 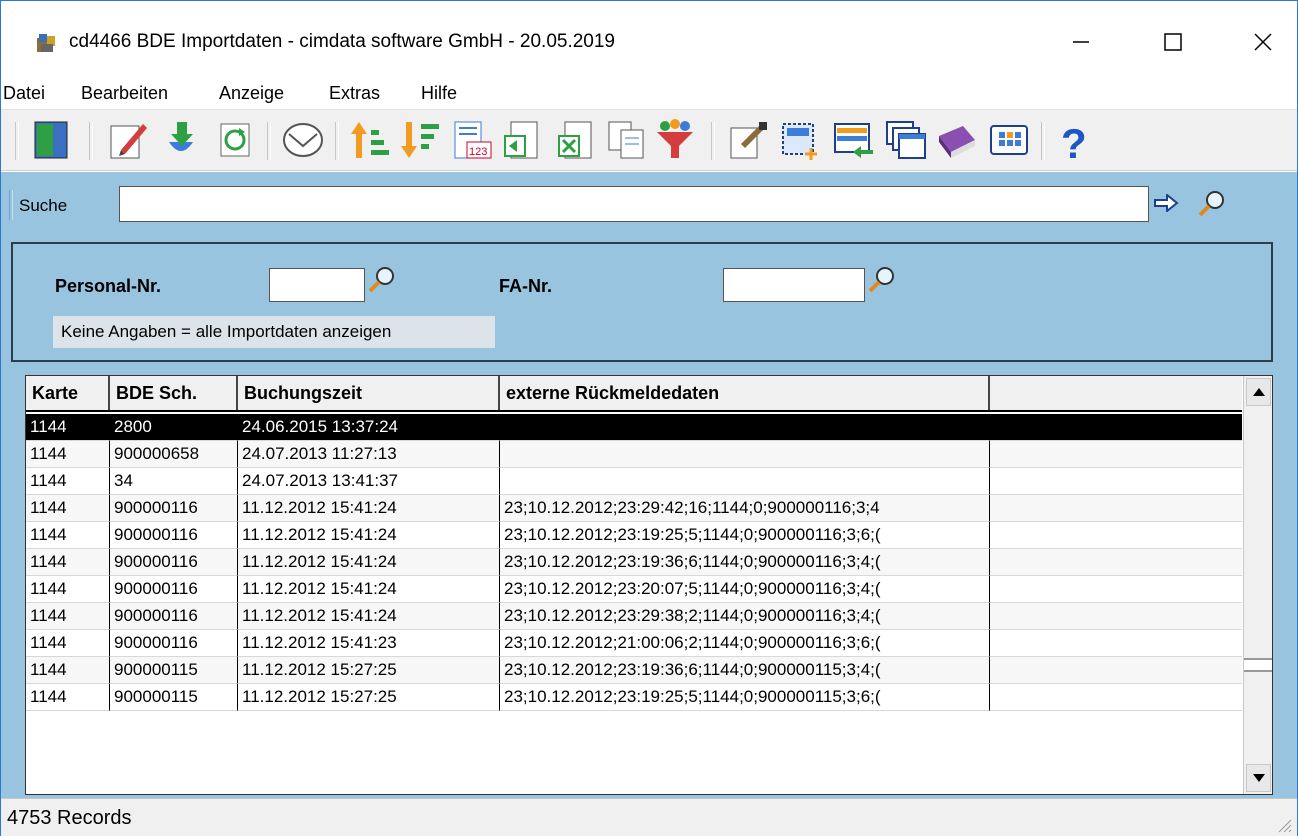 I want to click on export-excel-icon, so click(x=575, y=140).